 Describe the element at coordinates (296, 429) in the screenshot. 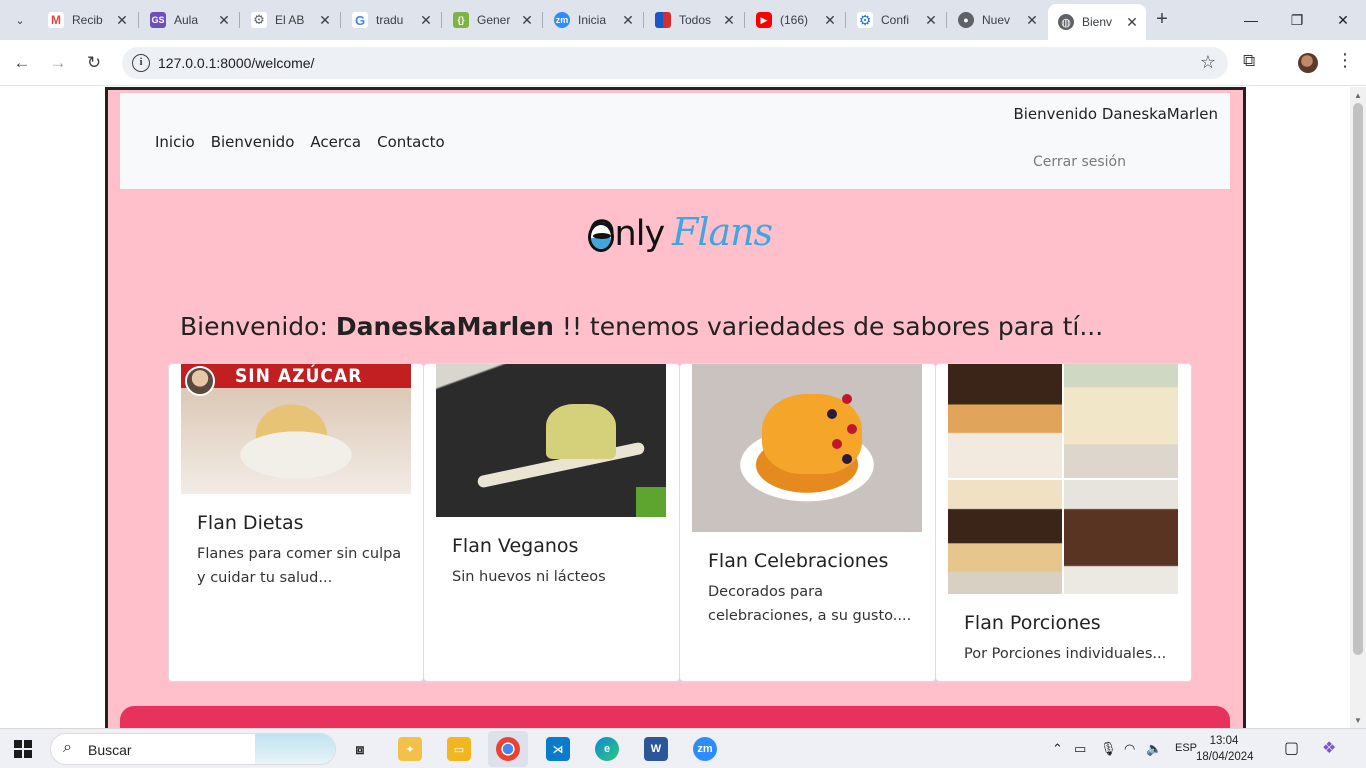

I see `card-image-flan-sin-azucar: SIN AZÚCAR` at that location.